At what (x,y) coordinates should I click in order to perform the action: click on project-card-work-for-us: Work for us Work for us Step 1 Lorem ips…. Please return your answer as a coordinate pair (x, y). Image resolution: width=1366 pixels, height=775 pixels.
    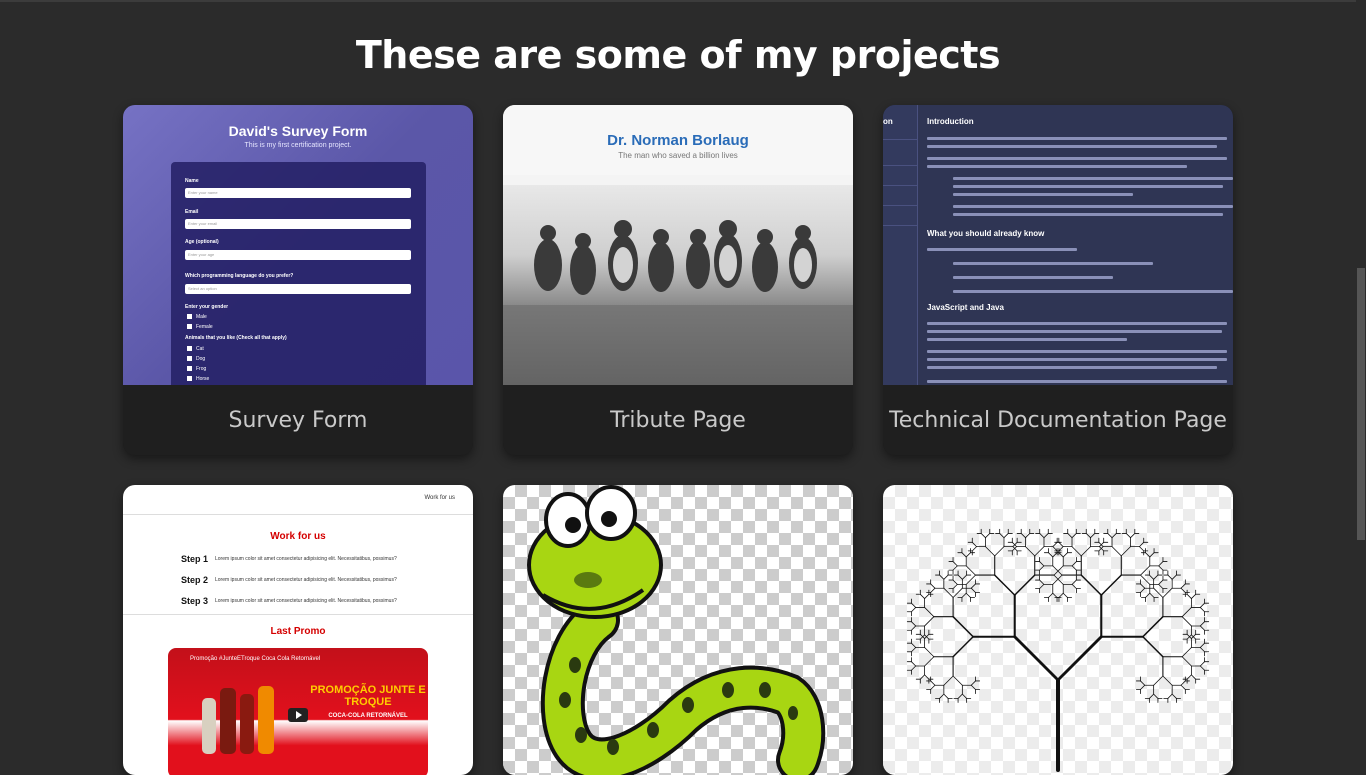
    Looking at the image, I should click on (298, 630).